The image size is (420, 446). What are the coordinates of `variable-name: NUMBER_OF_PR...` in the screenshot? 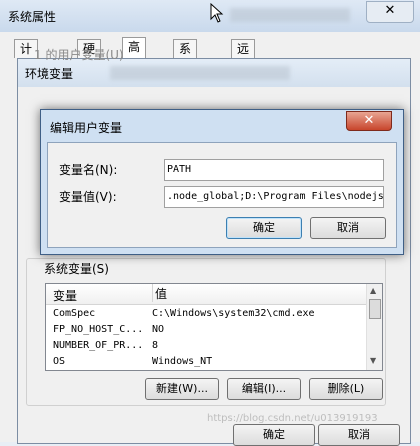 It's located at (98, 345).